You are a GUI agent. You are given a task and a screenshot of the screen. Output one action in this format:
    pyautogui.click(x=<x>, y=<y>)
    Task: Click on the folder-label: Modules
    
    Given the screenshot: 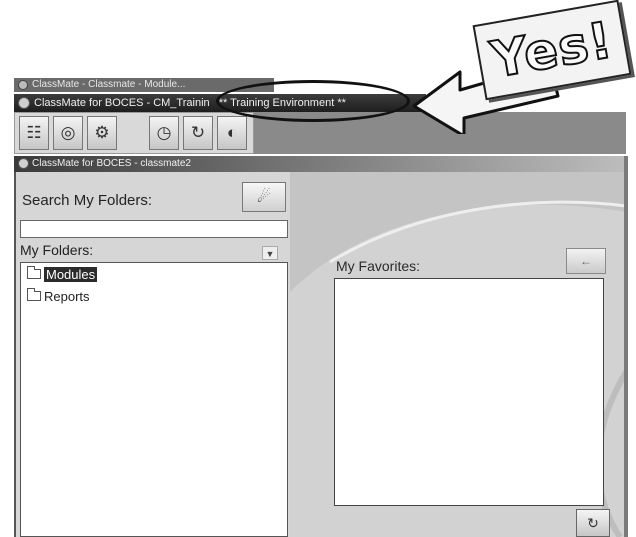 What is the action you would take?
    pyautogui.click(x=71, y=274)
    